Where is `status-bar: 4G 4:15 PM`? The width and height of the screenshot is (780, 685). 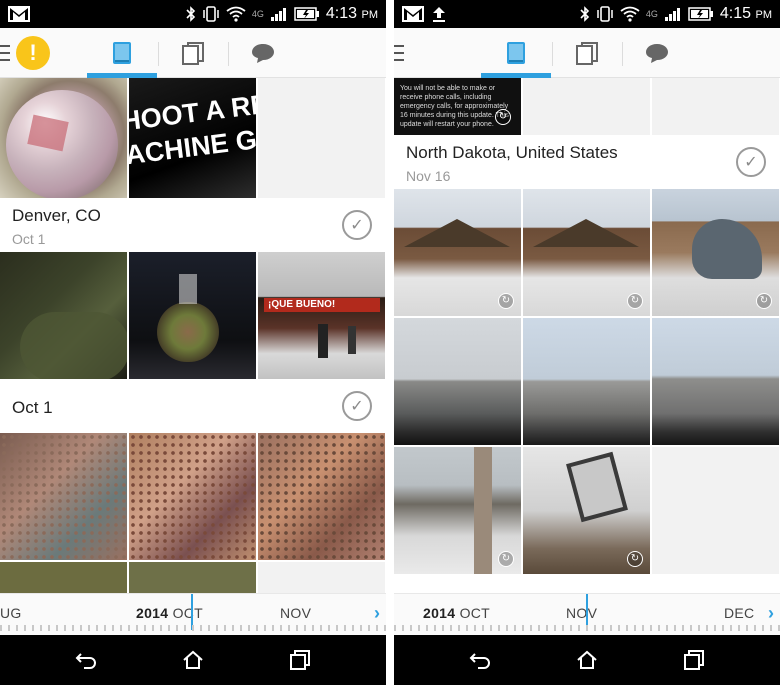
status-bar: 4G 4:15 PM is located at coordinates (587, 14).